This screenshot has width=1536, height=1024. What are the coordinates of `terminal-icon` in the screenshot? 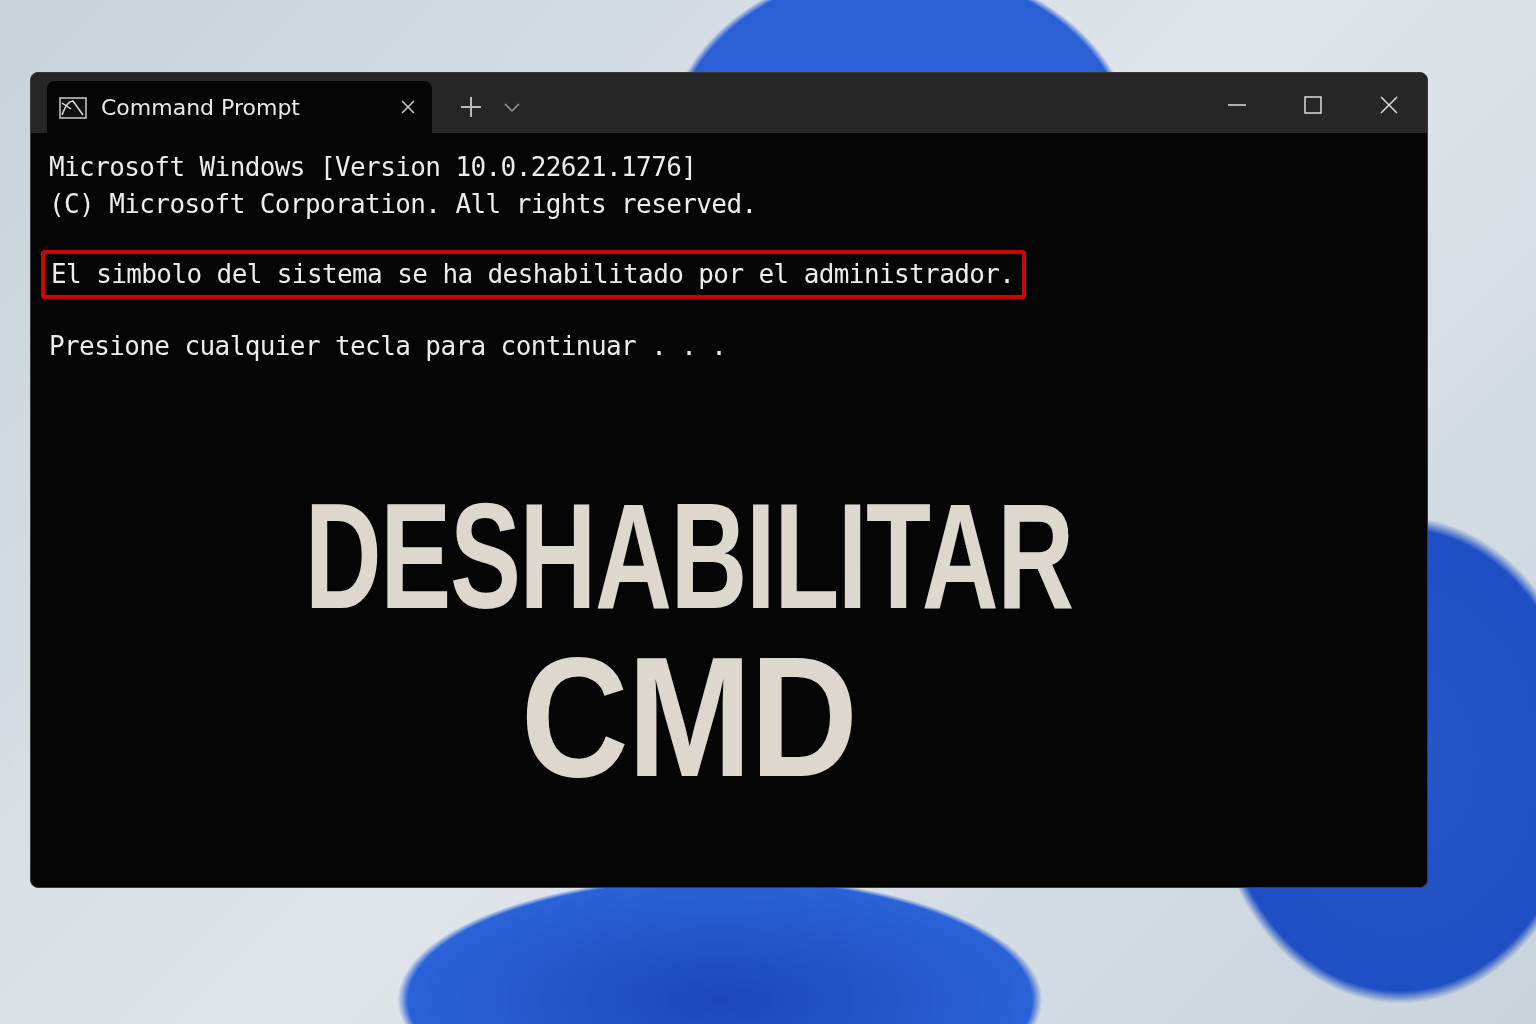 It's located at (73, 107).